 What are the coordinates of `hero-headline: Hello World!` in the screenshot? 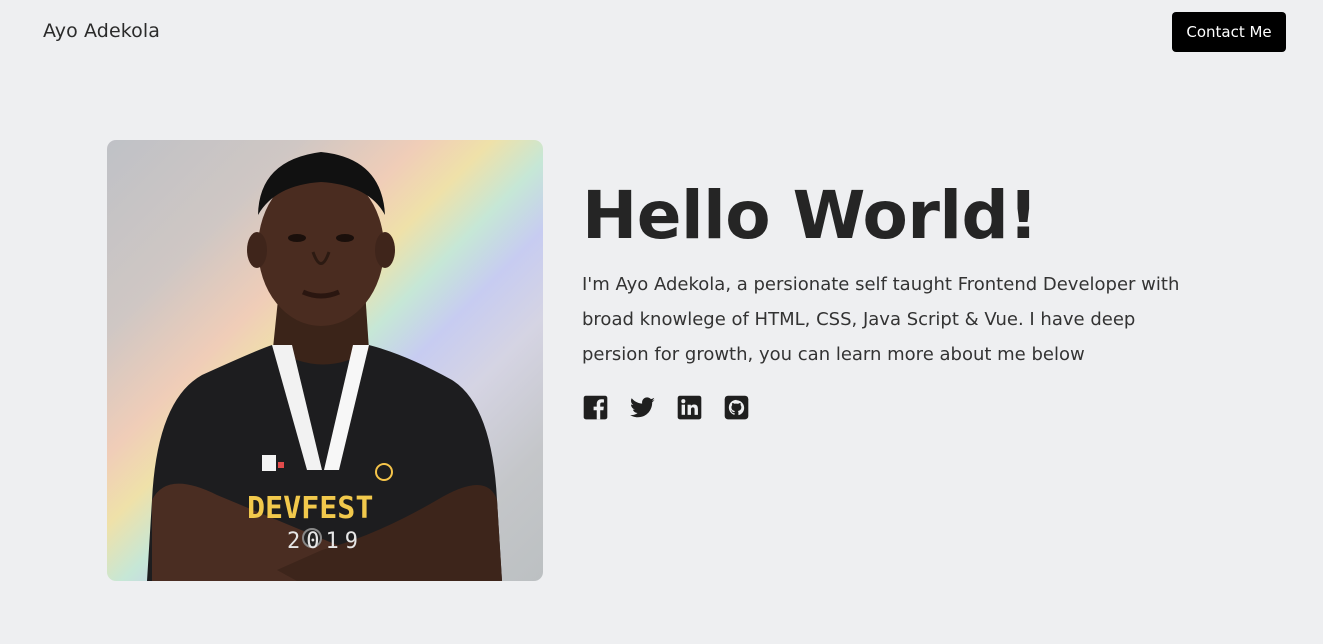 It's located at (810, 215).